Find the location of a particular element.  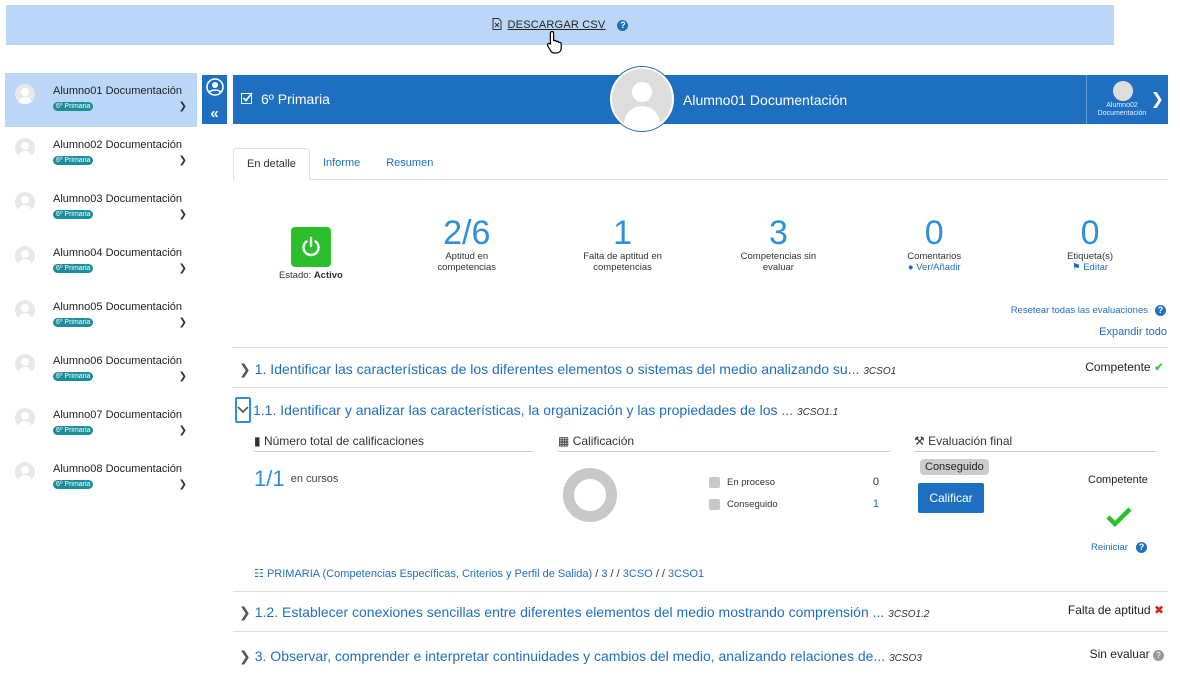

double-chevron-left-icon: « is located at coordinates (214, 113).